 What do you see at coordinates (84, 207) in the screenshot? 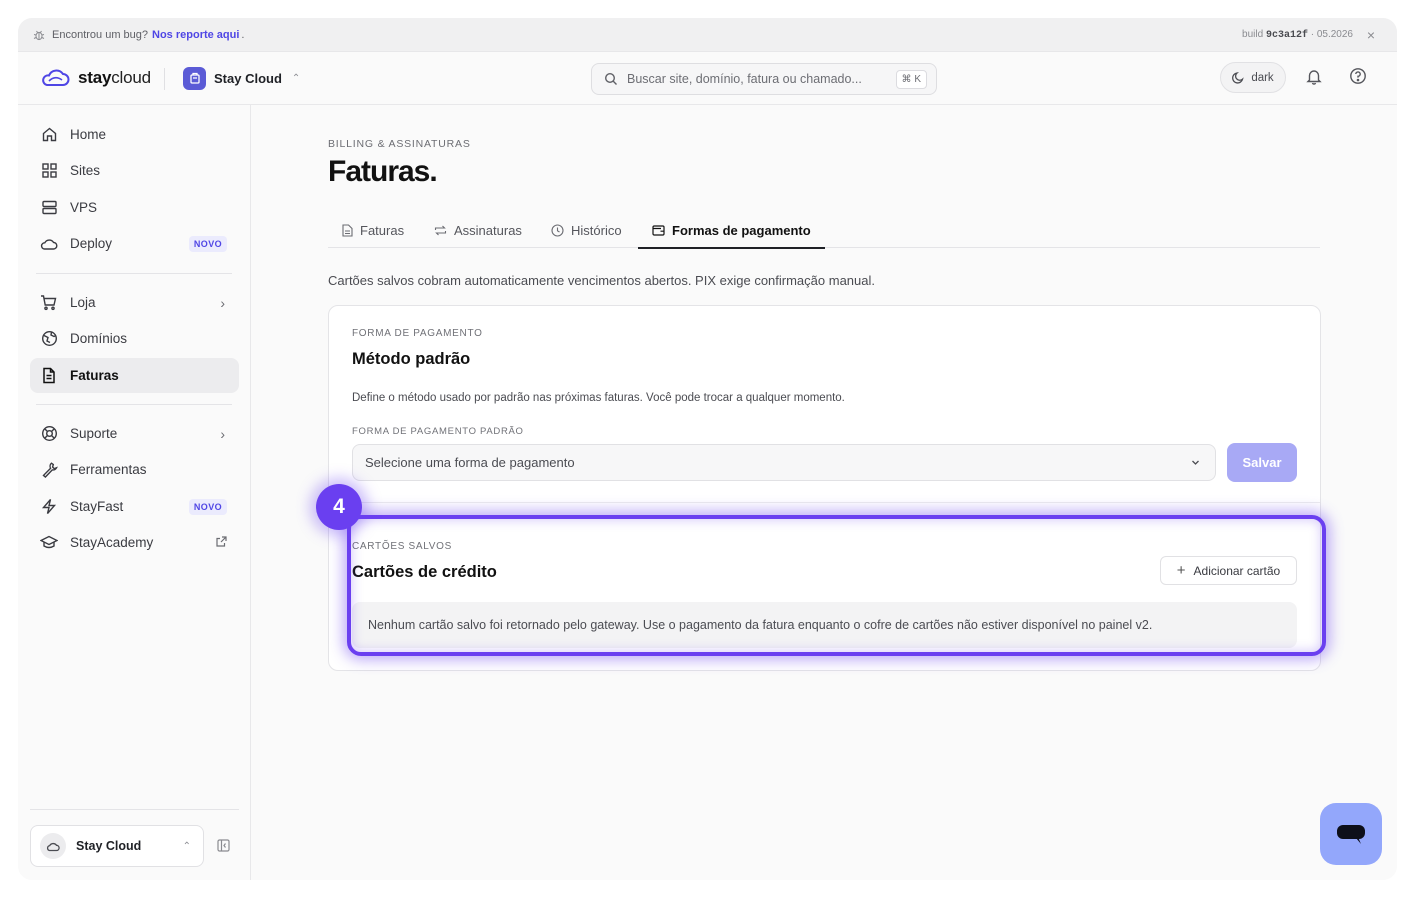
I see `sidebar-item-label: VPS` at bounding box center [84, 207].